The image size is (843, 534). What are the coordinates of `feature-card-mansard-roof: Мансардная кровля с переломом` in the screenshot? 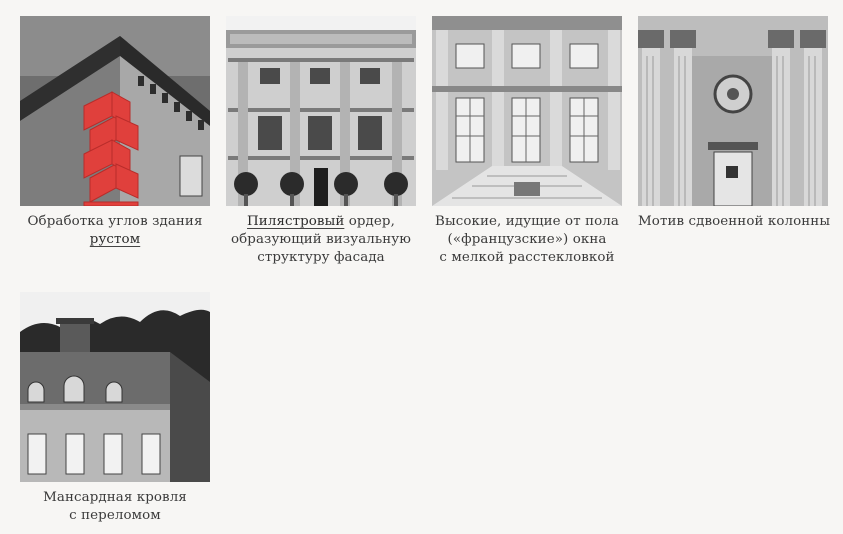 It's located at (115, 408).